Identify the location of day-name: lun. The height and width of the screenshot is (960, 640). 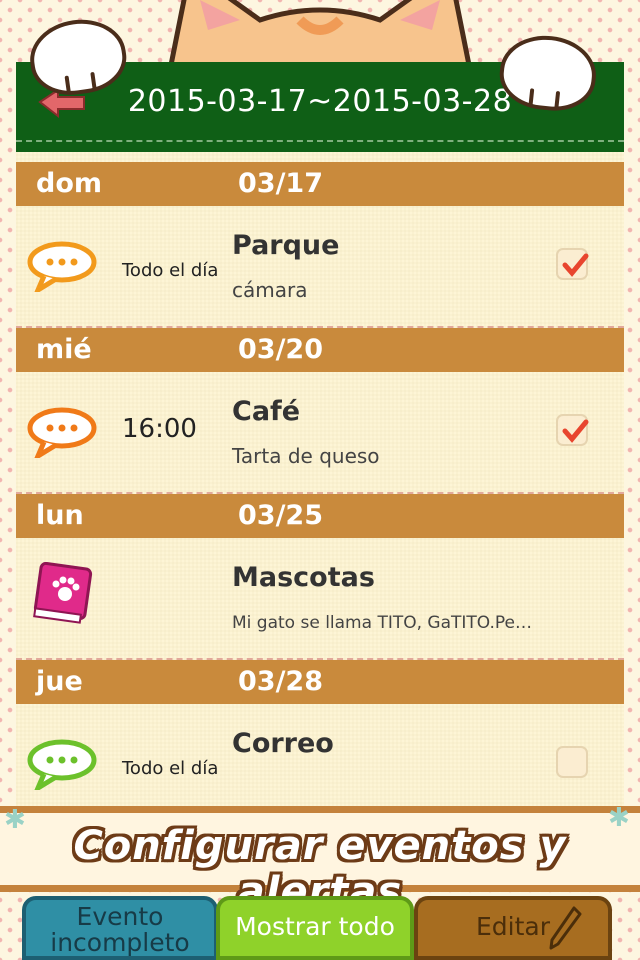
(60, 515).